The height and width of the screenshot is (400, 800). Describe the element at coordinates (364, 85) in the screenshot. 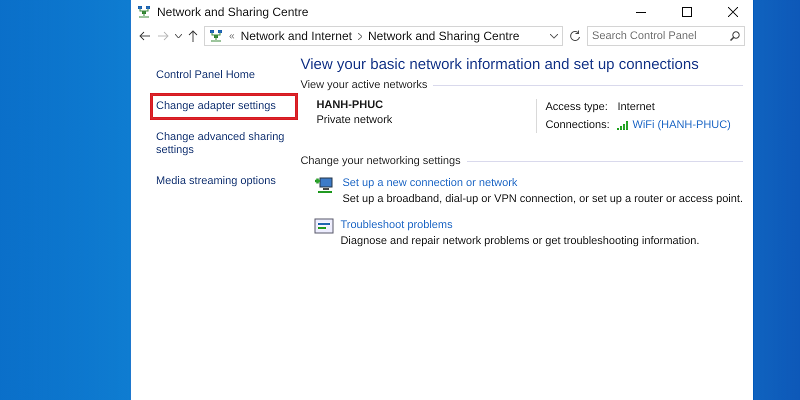

I see `section-title: View your active networks` at that location.